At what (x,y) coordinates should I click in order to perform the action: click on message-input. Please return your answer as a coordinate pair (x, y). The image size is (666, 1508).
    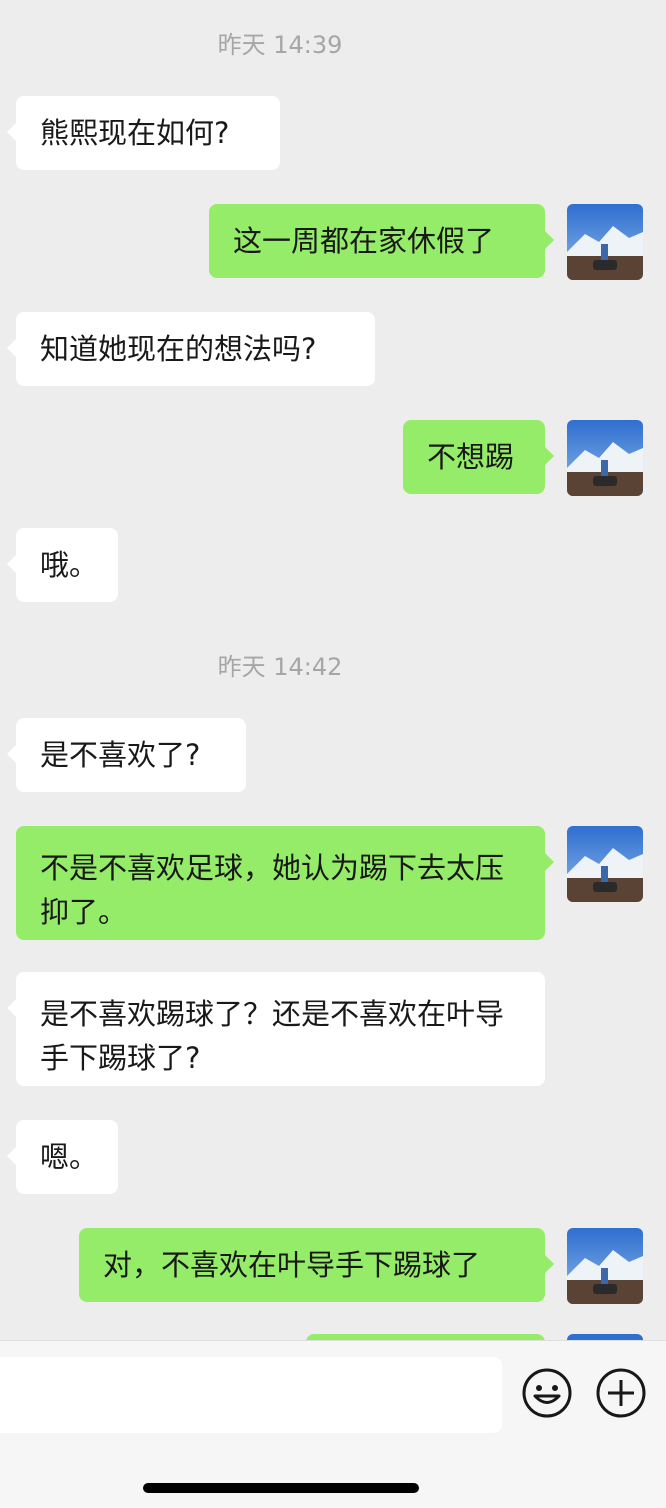
    Looking at the image, I should click on (251, 1395).